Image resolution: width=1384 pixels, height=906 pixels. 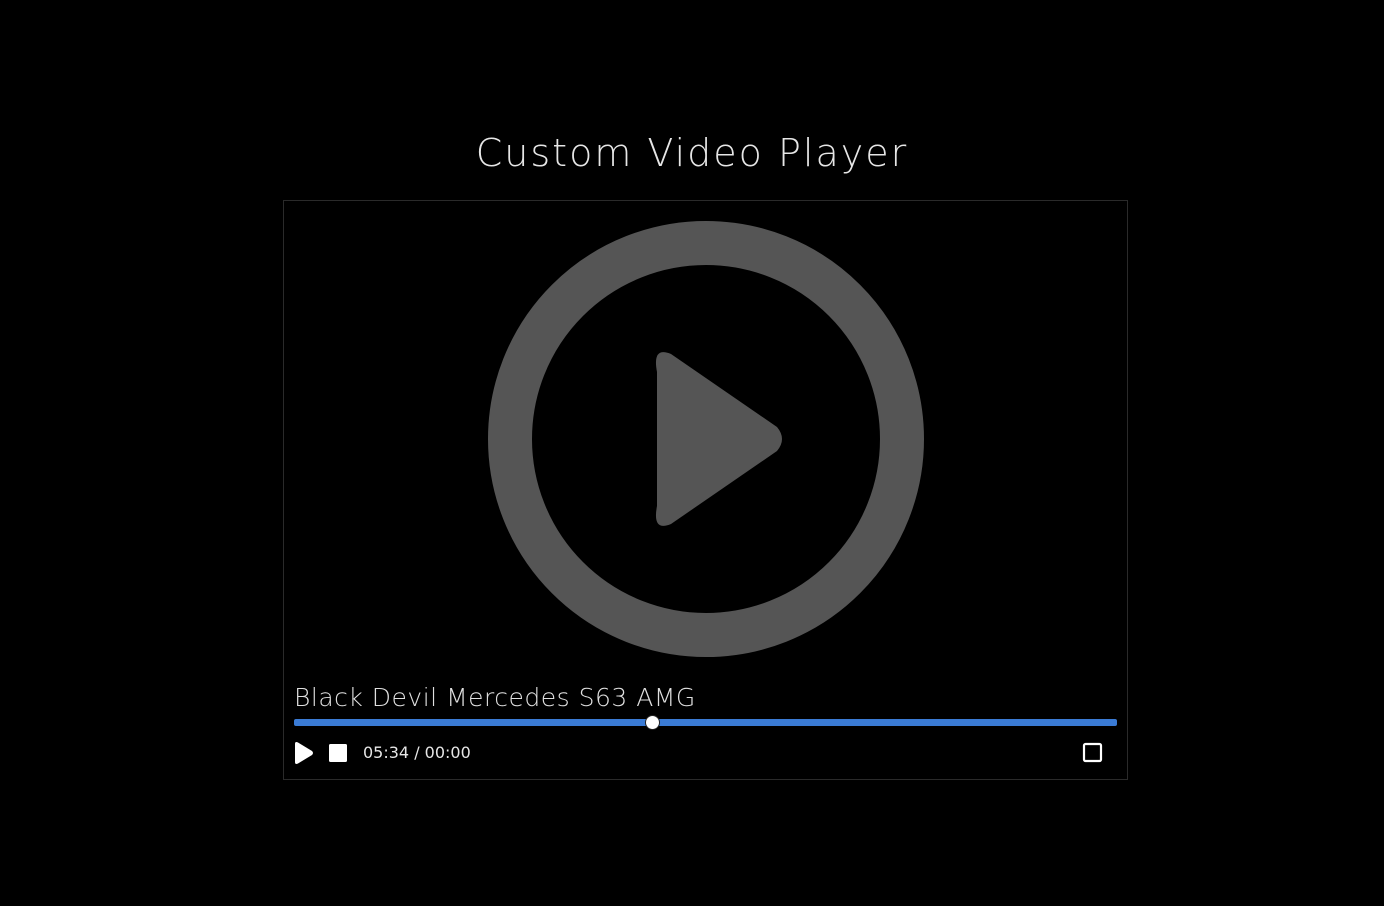 I want to click on time-display: 05:34 / 00:00, so click(x=417, y=752).